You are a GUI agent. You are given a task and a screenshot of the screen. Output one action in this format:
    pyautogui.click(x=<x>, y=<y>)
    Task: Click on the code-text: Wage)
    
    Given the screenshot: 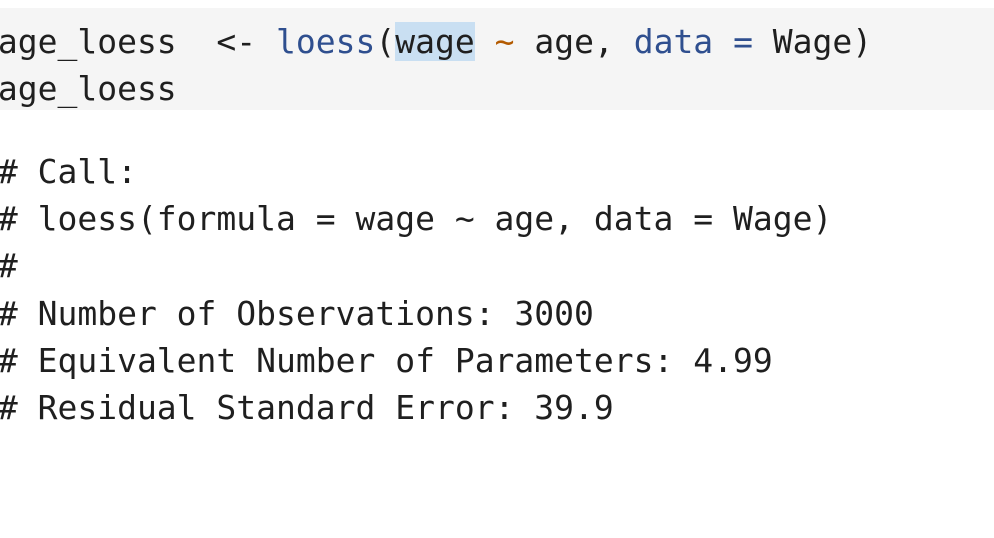 What is the action you would take?
    pyautogui.click(x=812, y=41)
    